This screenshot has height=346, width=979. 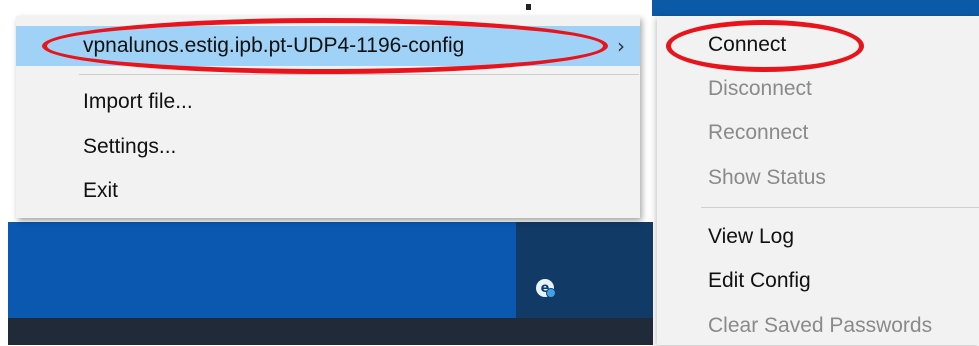 I want to click on submenu-item-edit-config: Edit Config, so click(x=818, y=281).